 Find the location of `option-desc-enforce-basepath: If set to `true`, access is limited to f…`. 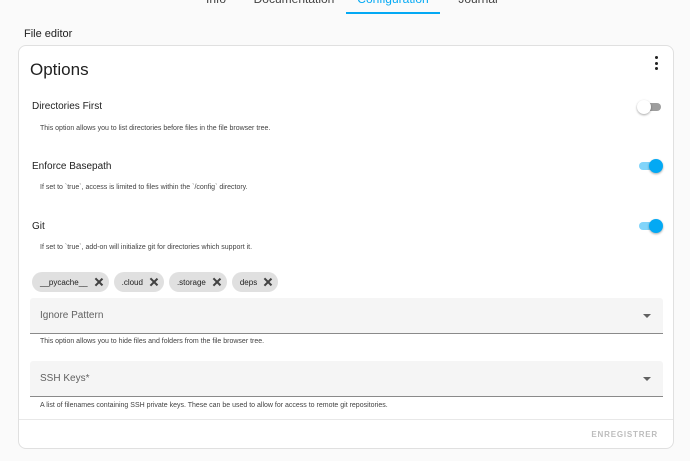

option-desc-enforce-basepath: If set to `true`, access is limited to f… is located at coordinates (144, 187).